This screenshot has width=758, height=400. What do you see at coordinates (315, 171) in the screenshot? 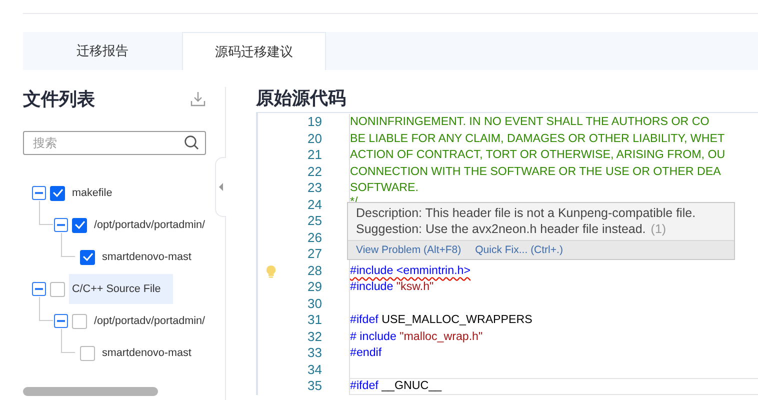
I see `line-number: 22` at bounding box center [315, 171].